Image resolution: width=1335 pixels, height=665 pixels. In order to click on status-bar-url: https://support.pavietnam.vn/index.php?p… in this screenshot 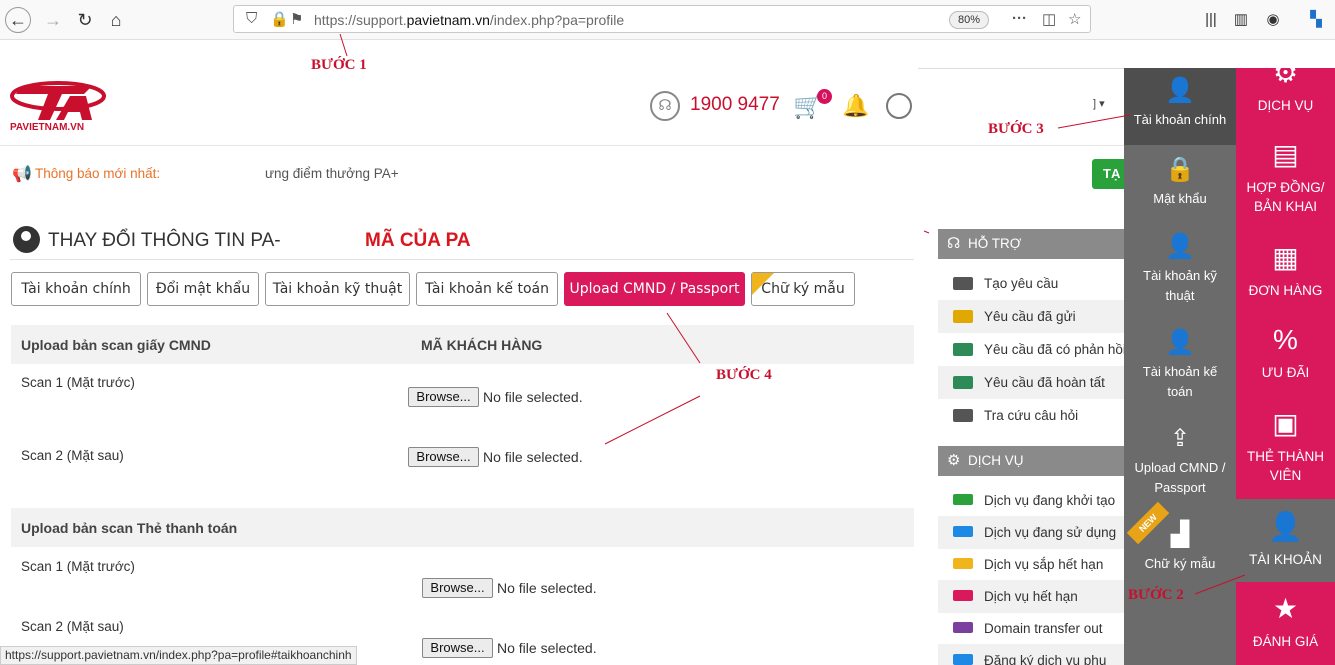, I will do `click(178, 655)`.